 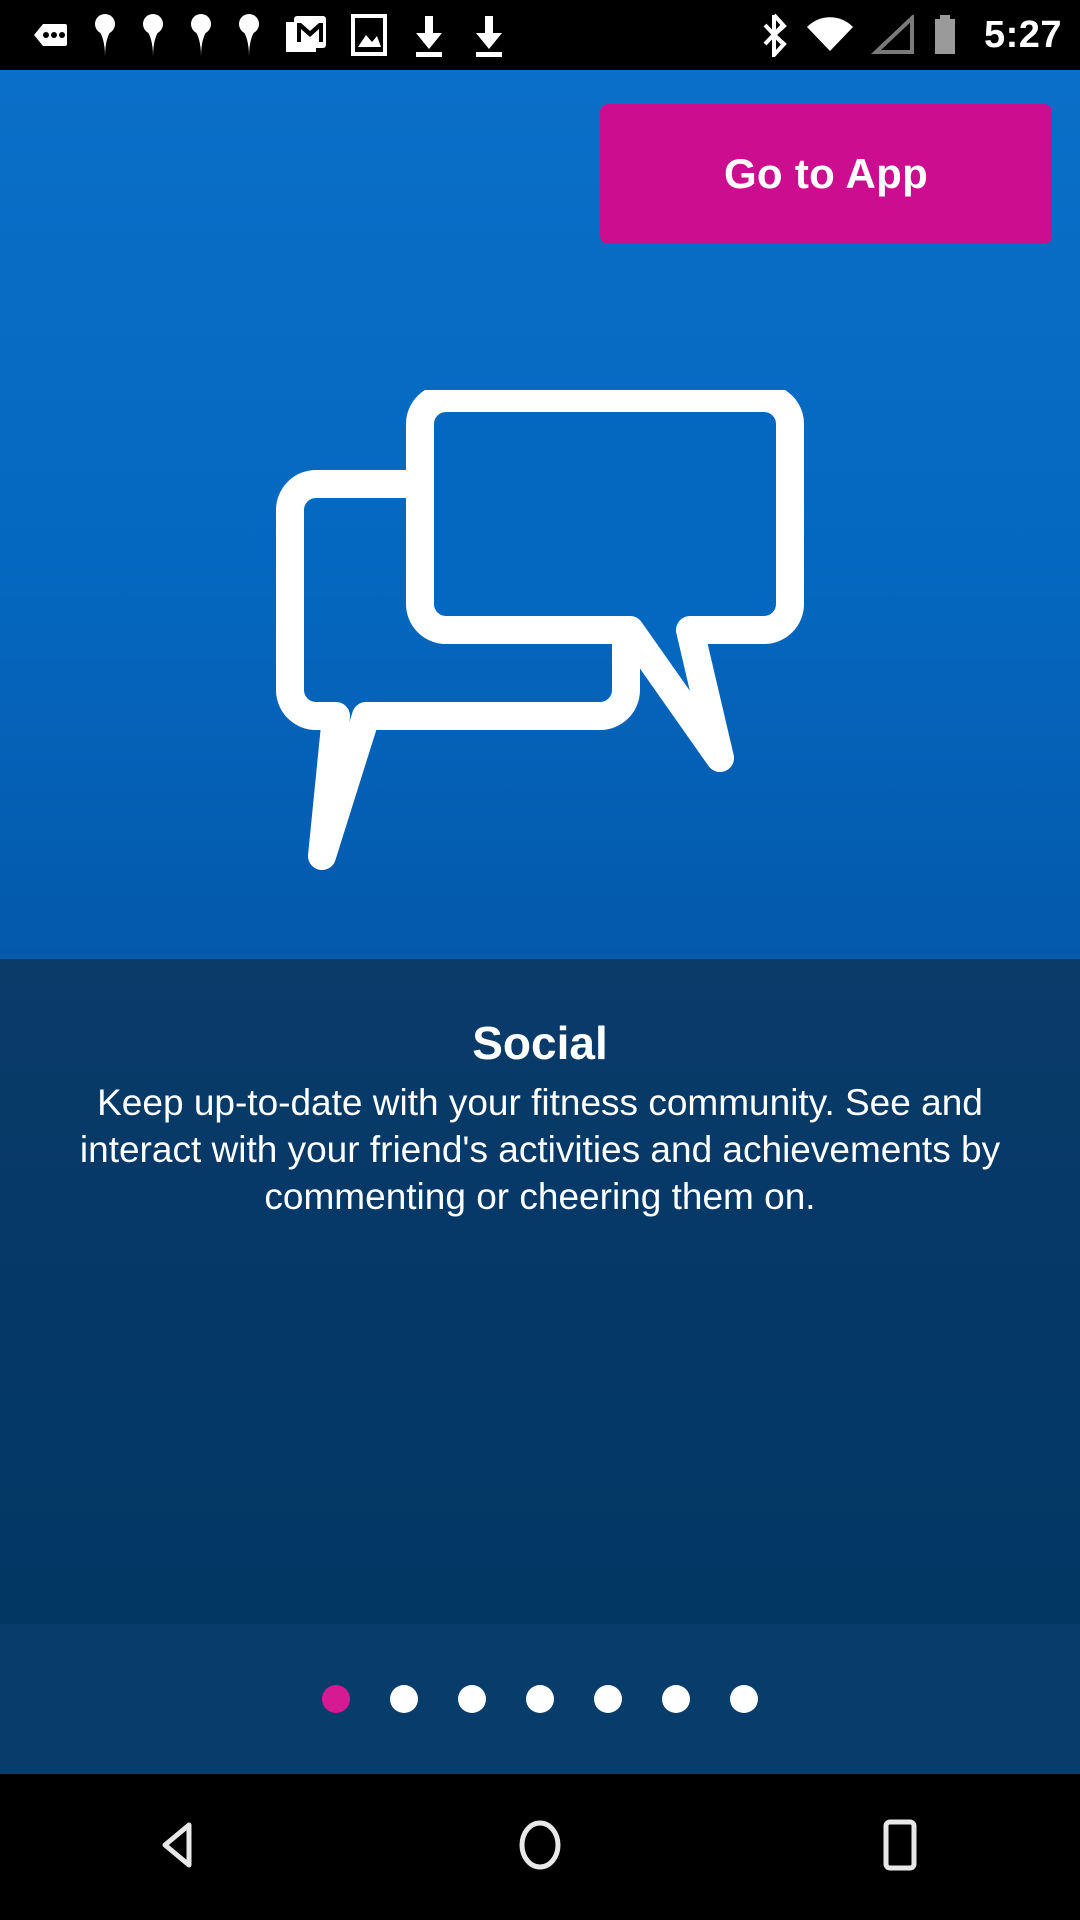 I want to click on message-dots-icon, so click(x=50, y=35).